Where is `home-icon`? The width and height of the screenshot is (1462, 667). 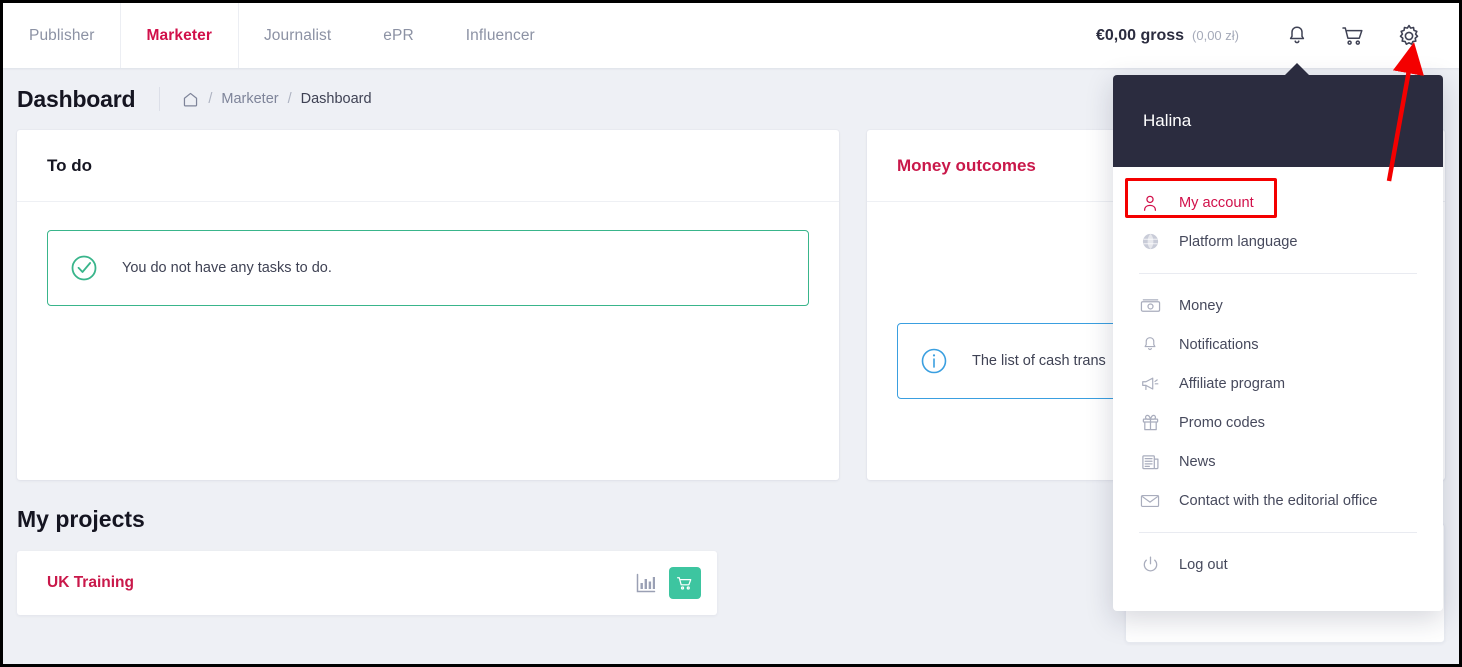 home-icon is located at coordinates (190, 99).